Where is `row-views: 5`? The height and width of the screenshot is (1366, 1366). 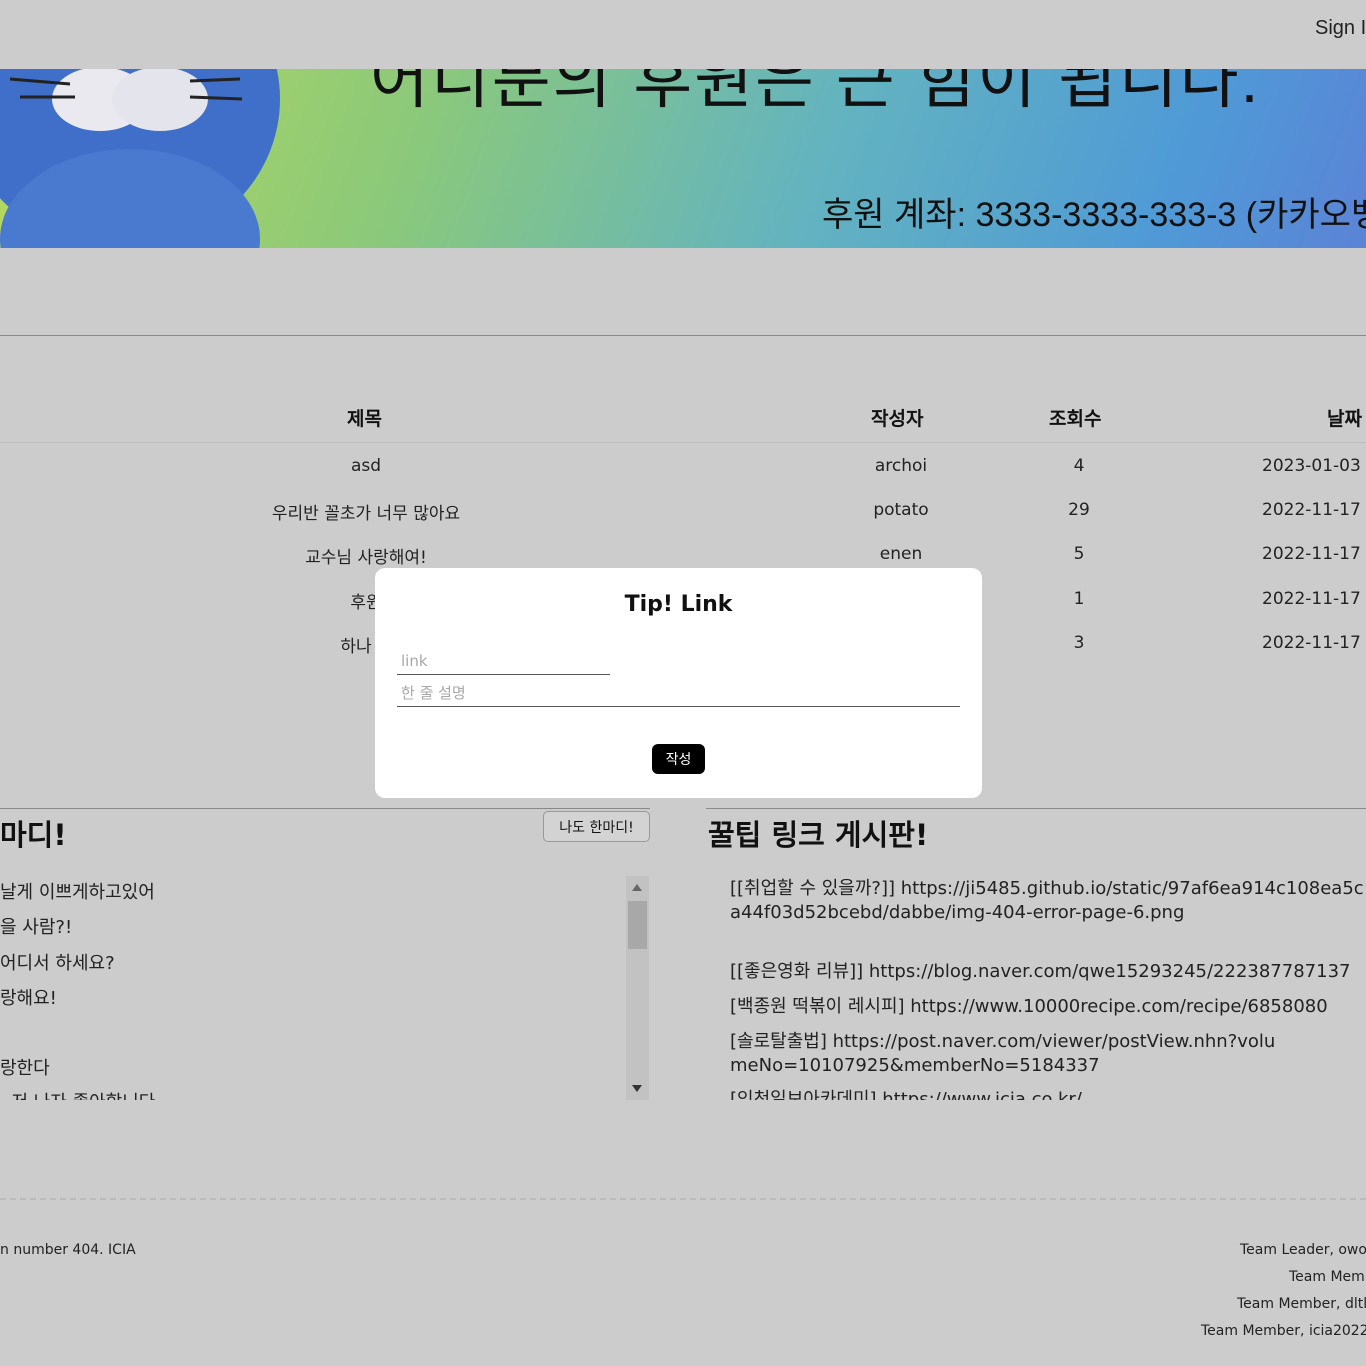
row-views: 5 is located at coordinates (1079, 554).